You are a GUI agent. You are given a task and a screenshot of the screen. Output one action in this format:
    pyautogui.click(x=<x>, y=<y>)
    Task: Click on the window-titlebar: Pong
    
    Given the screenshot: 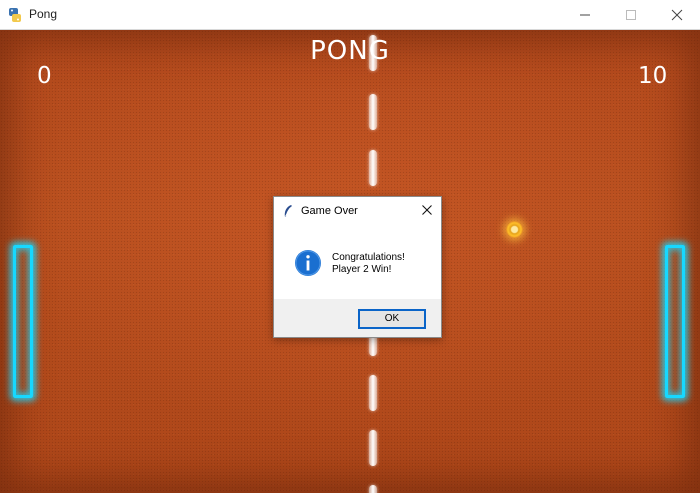 What is the action you would take?
    pyautogui.click(x=350, y=15)
    